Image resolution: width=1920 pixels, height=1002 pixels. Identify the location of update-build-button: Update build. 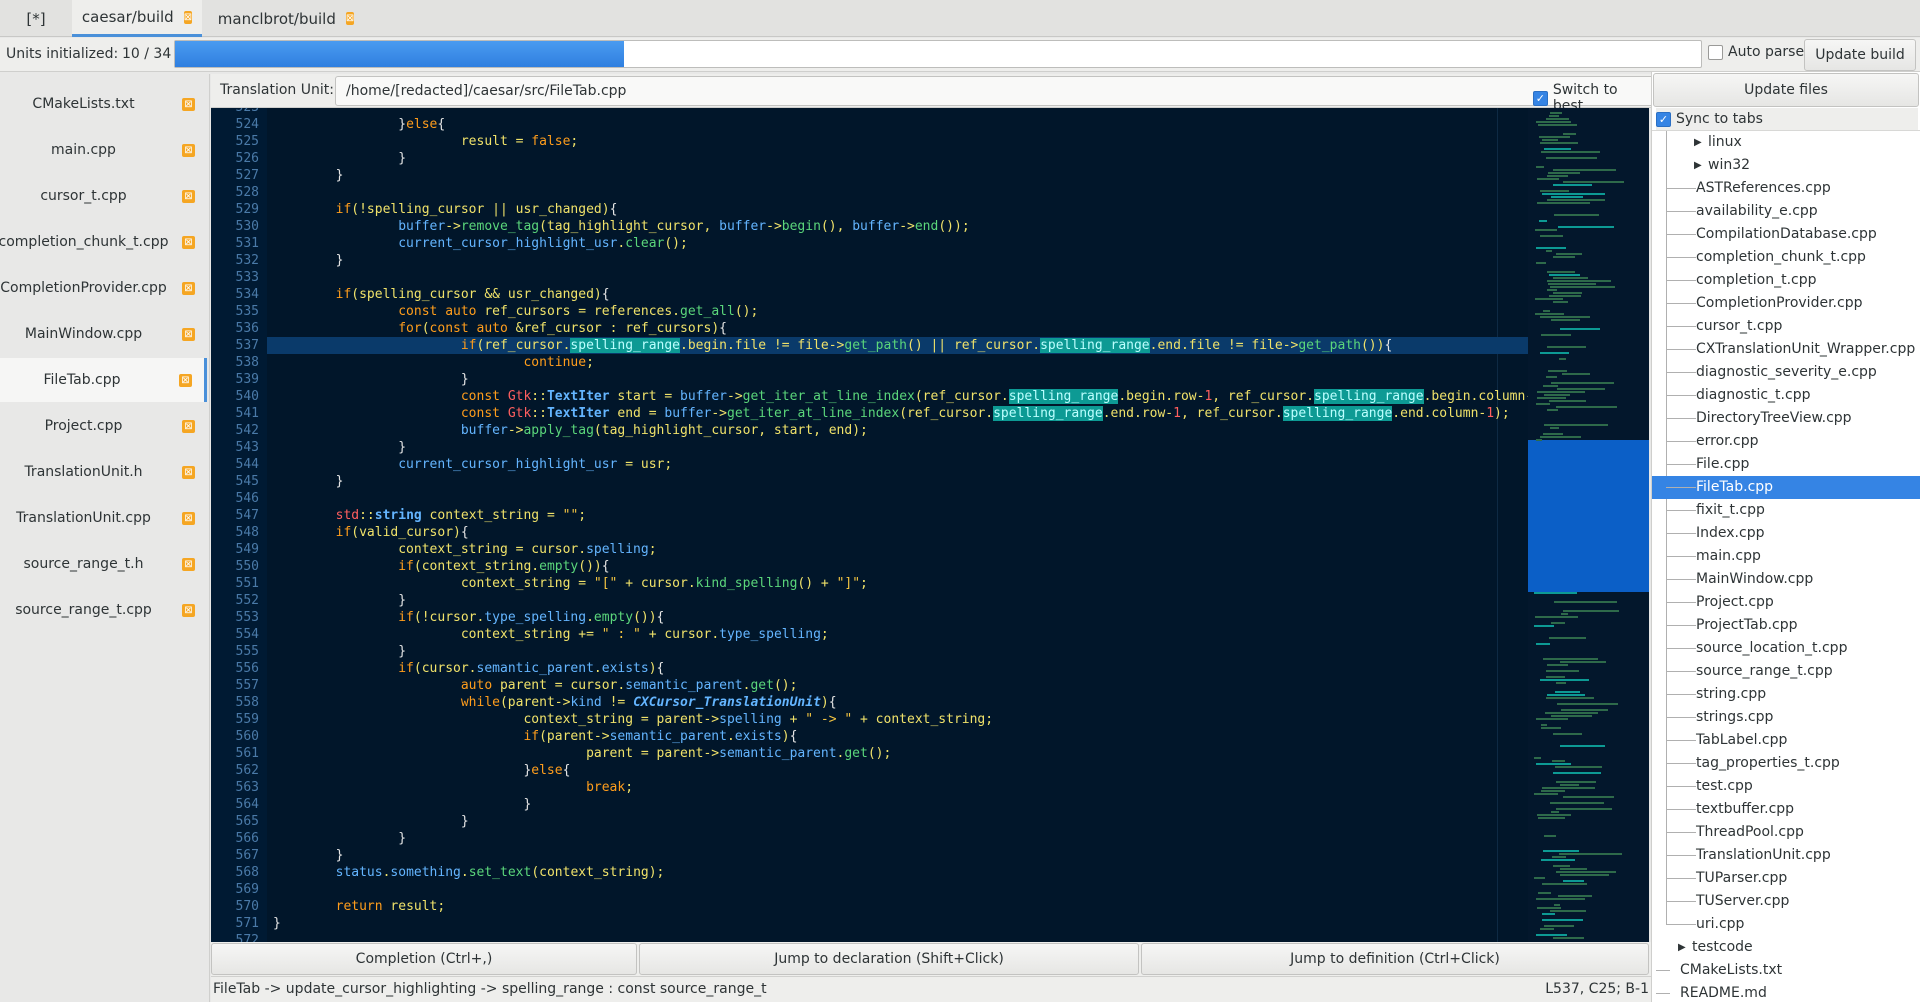
(1860, 55).